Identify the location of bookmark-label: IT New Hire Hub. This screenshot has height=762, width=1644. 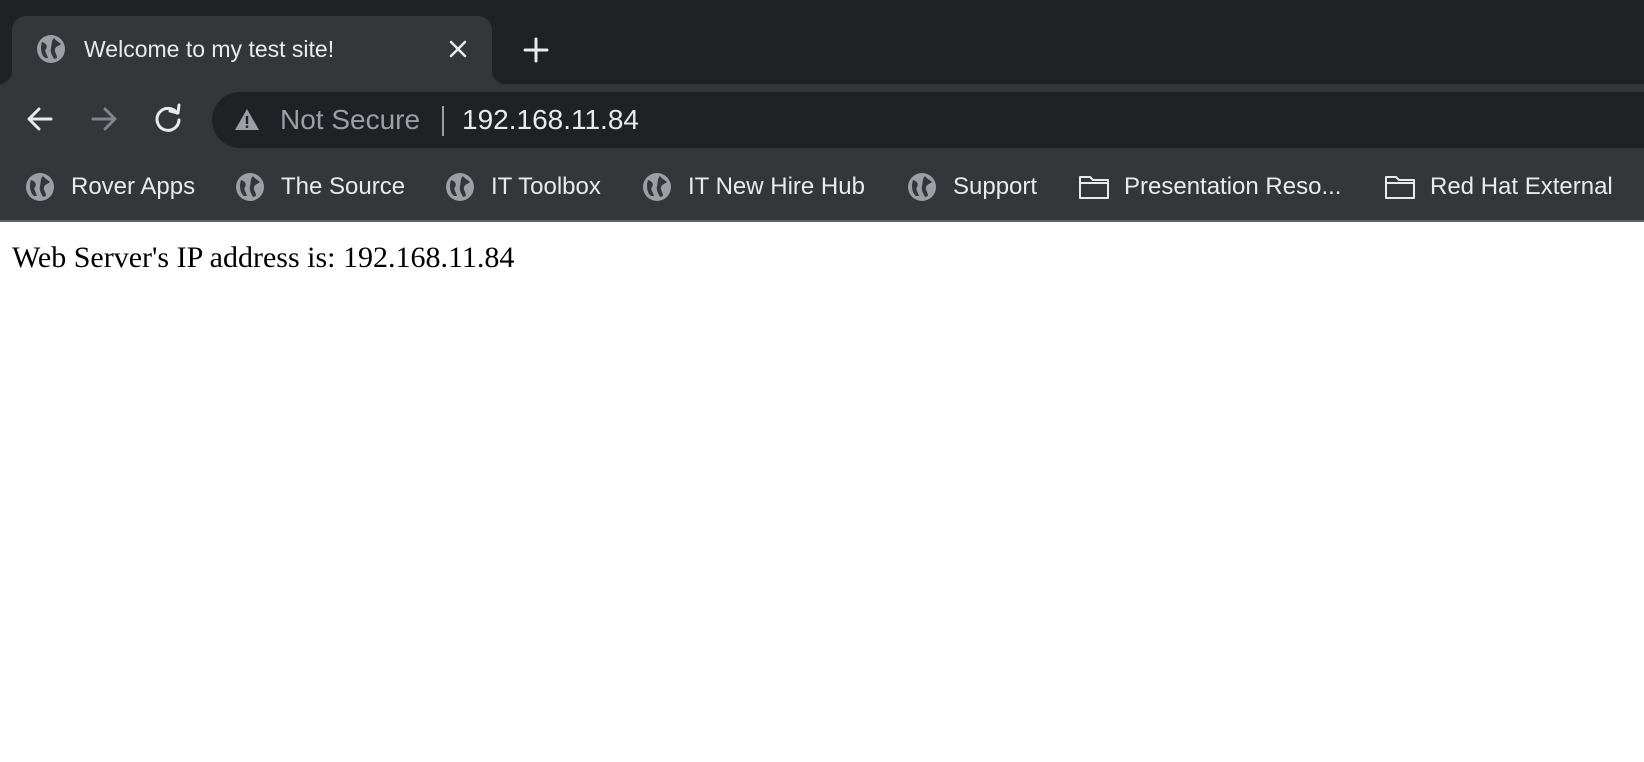
(776, 186).